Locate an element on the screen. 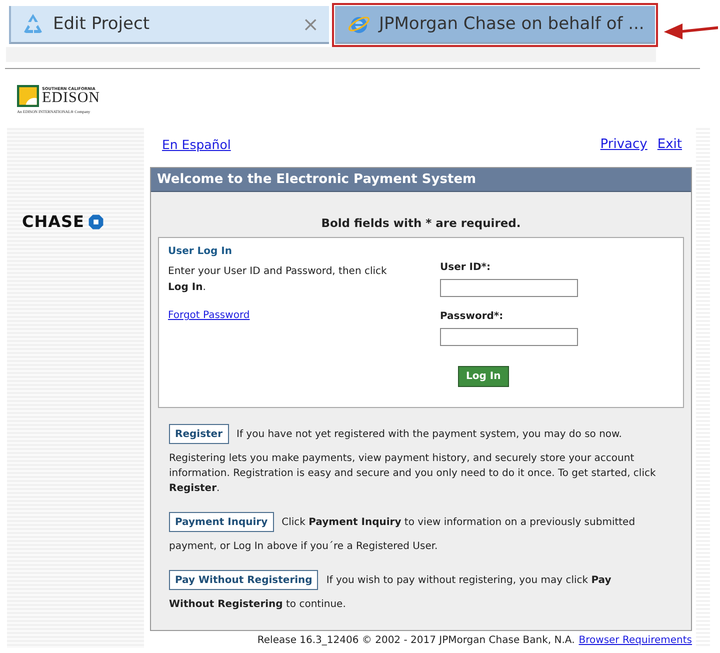 The height and width of the screenshot is (653, 720). field-label: User ID*: is located at coordinates (466, 267).